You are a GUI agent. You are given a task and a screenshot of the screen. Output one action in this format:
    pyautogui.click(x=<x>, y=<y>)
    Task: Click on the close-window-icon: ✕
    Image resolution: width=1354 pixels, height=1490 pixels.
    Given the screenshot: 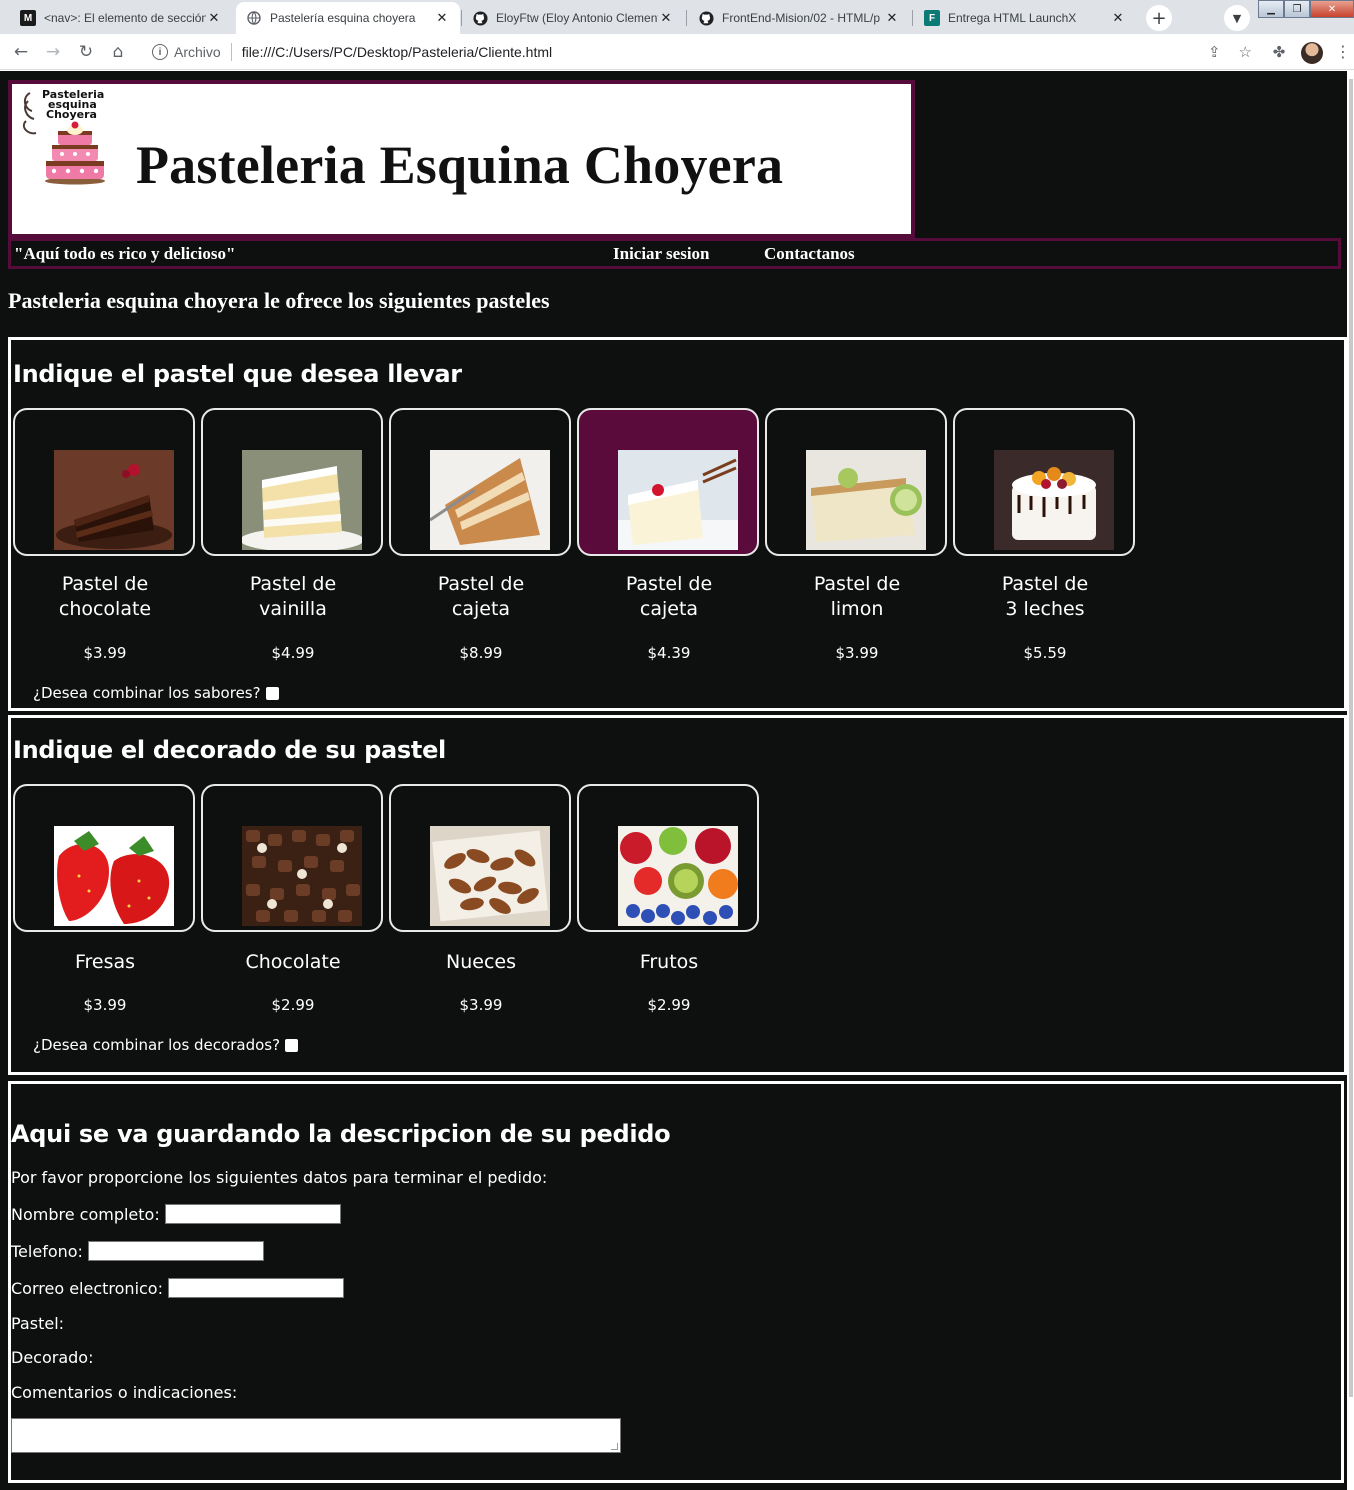 What is the action you would take?
    pyautogui.click(x=1332, y=9)
    